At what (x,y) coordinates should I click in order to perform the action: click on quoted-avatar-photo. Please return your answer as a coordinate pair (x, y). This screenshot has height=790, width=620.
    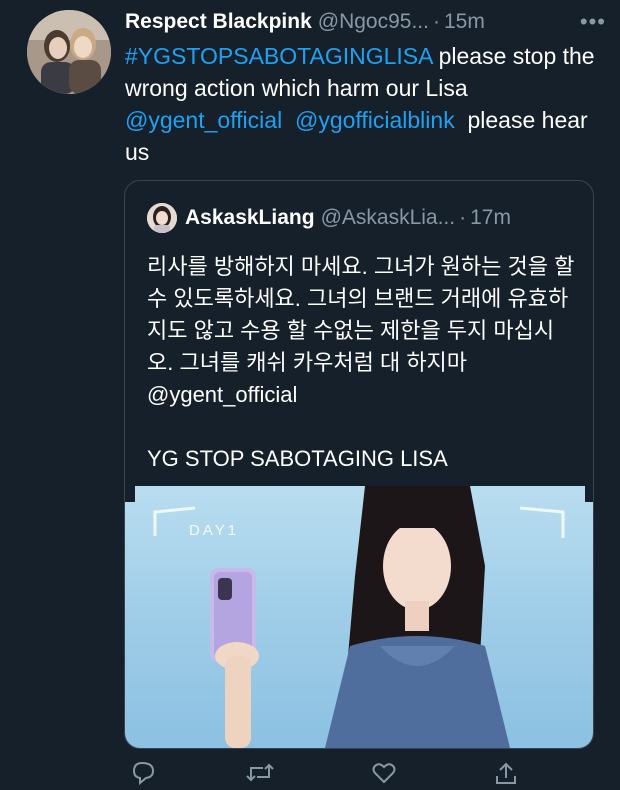
    Looking at the image, I should click on (162, 218).